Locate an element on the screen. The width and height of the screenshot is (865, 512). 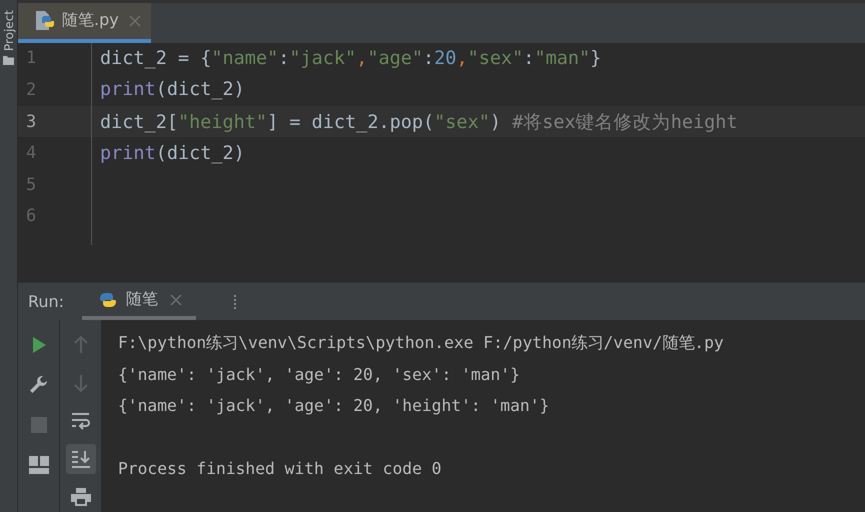
folder-icon is located at coordinates (8, 60).